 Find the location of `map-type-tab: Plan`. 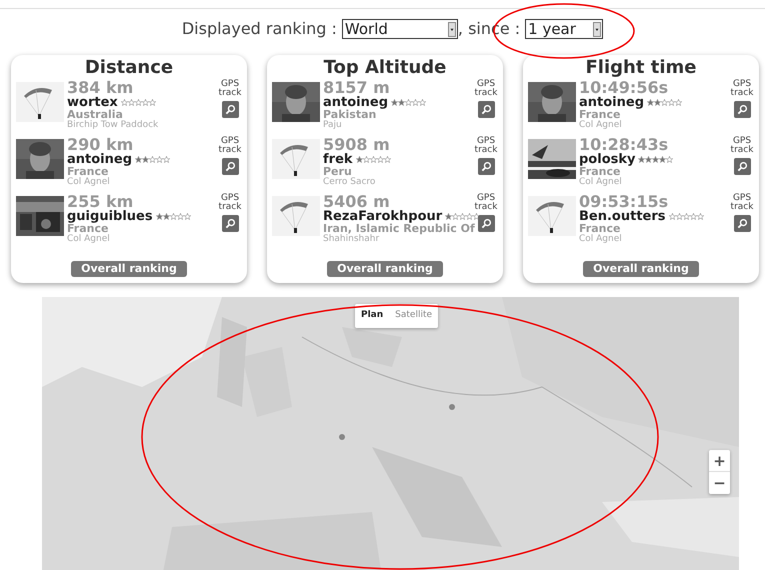

map-type-tab: Plan is located at coordinates (372, 316).